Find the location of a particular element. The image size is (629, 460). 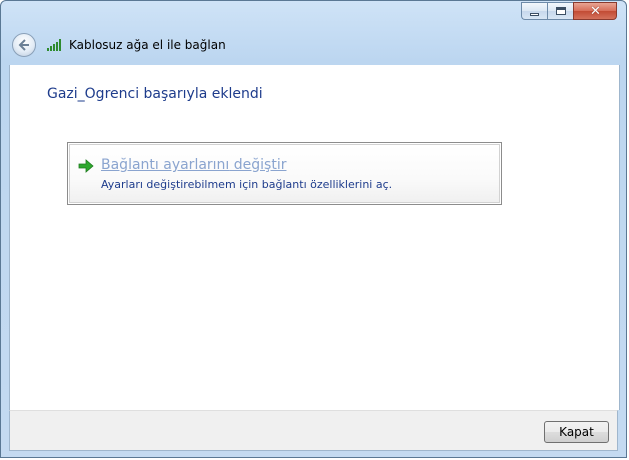

command-link-title: Bağlantı ayarlarını değiştir is located at coordinates (193, 165).